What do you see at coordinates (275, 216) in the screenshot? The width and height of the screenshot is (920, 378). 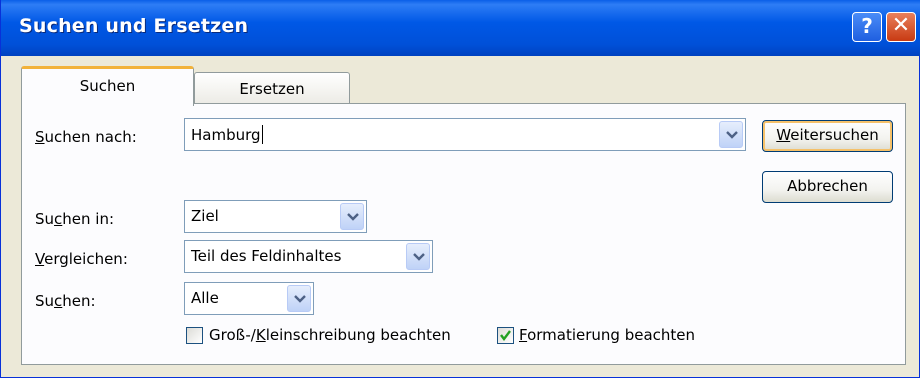 I see `suchen-in-select: Ziel` at bounding box center [275, 216].